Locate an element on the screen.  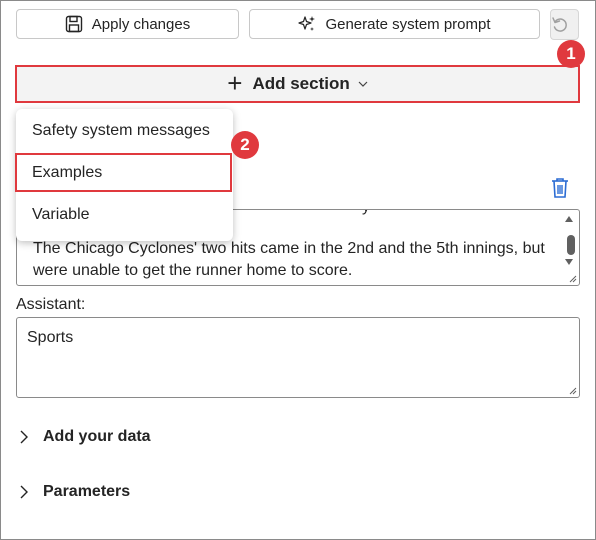
add-section-label: Add section is located at coordinates (301, 83).